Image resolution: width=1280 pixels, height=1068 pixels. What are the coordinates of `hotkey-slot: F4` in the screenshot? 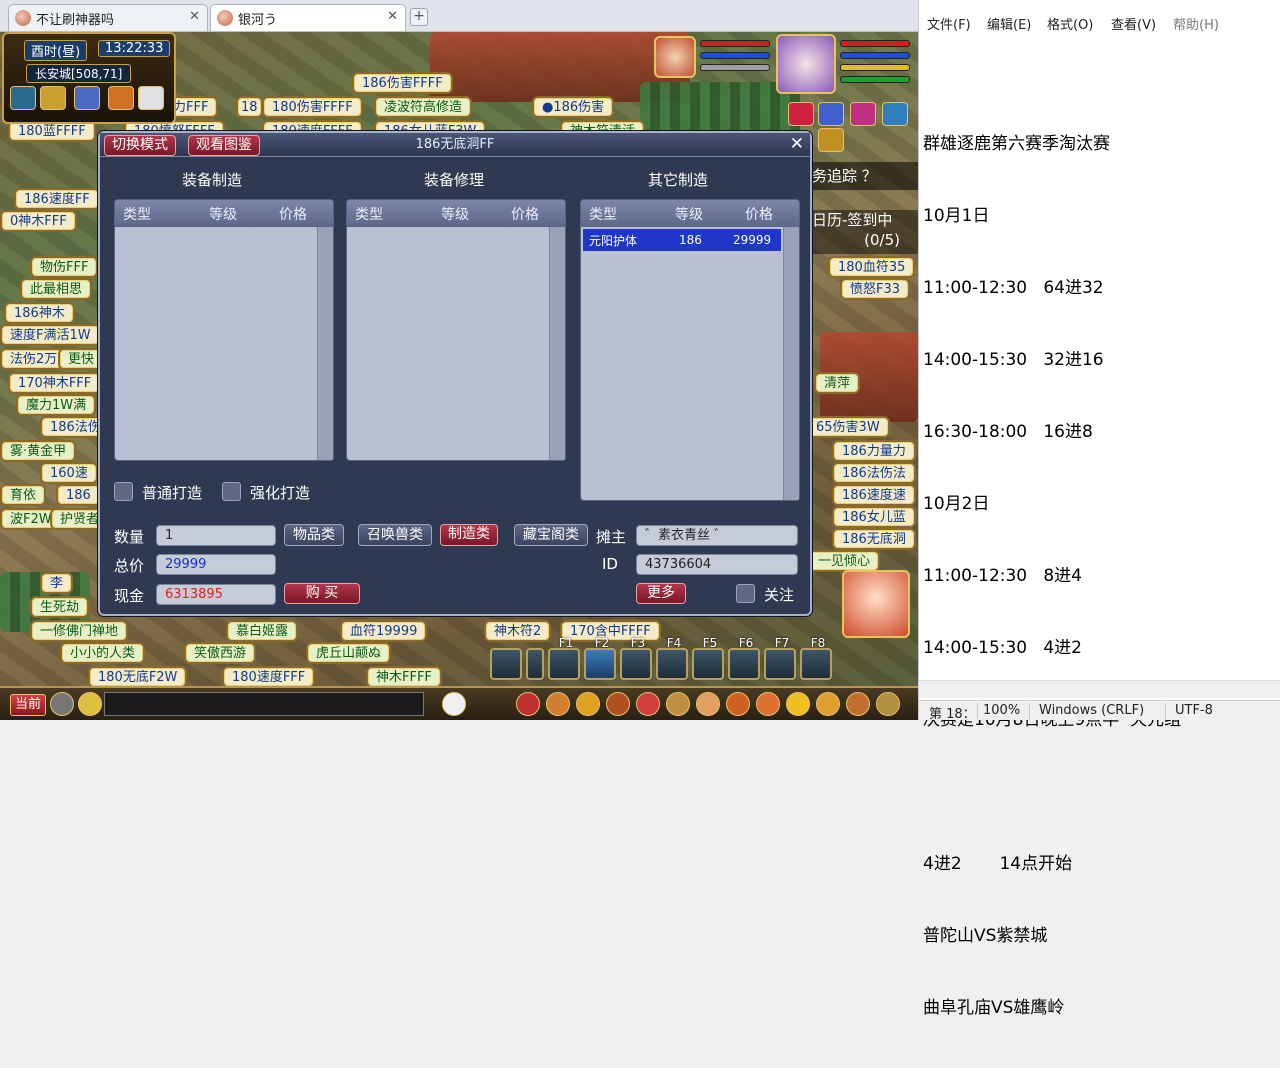 It's located at (672, 658).